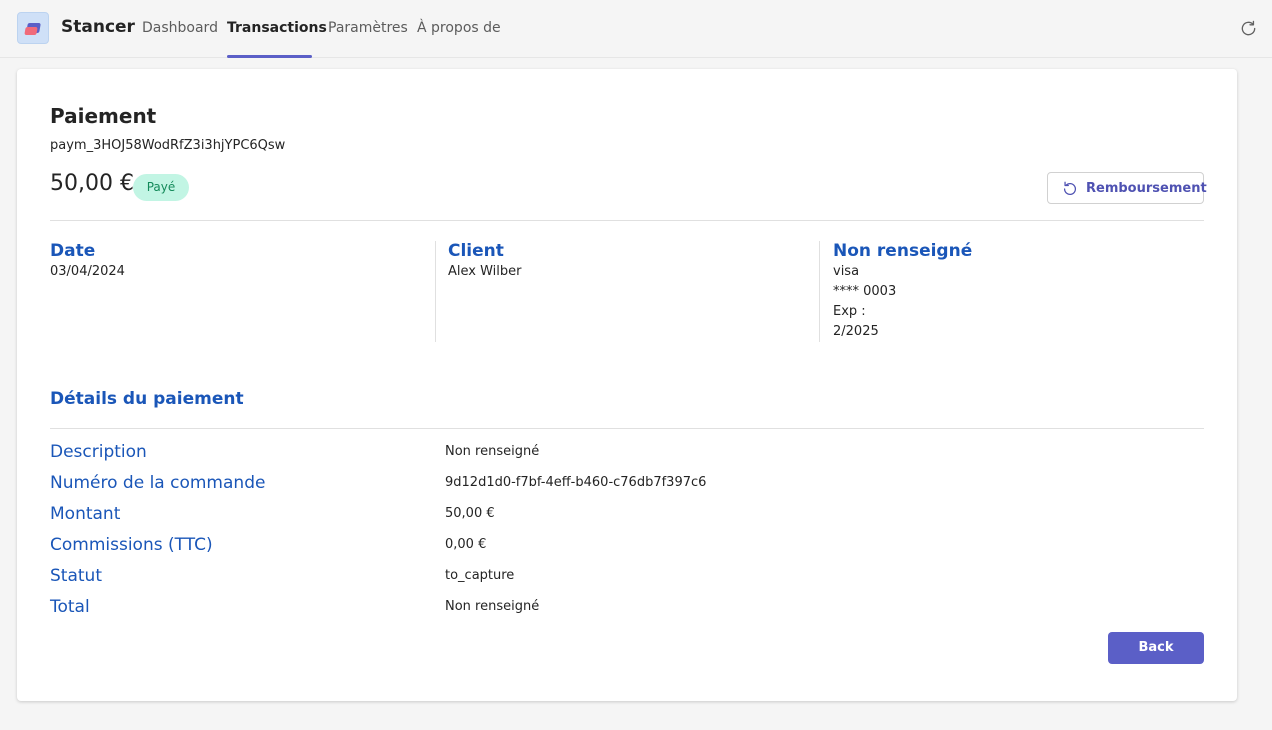 The image size is (1272, 730). Describe the element at coordinates (70, 607) in the screenshot. I see `detail-label-total: Total` at that location.